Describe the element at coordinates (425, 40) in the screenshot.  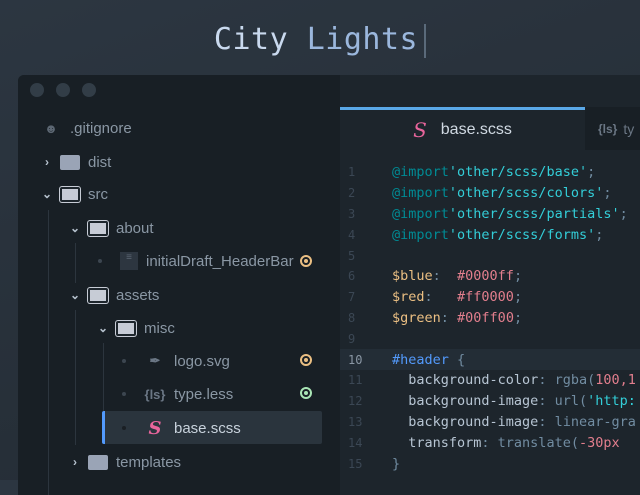
I see `text-cursor` at that location.